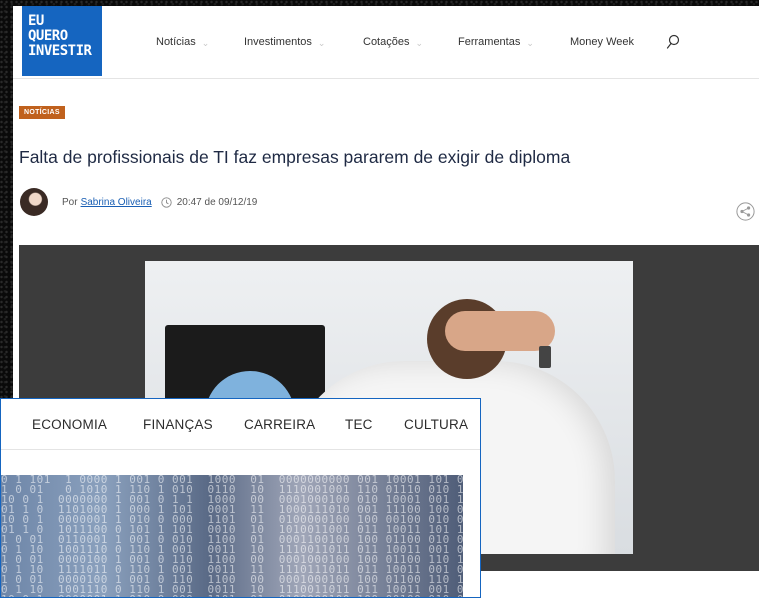 This screenshot has height=598, width=759. What do you see at coordinates (489, 42) in the screenshot?
I see `nav-item-label: Ferramentas` at bounding box center [489, 42].